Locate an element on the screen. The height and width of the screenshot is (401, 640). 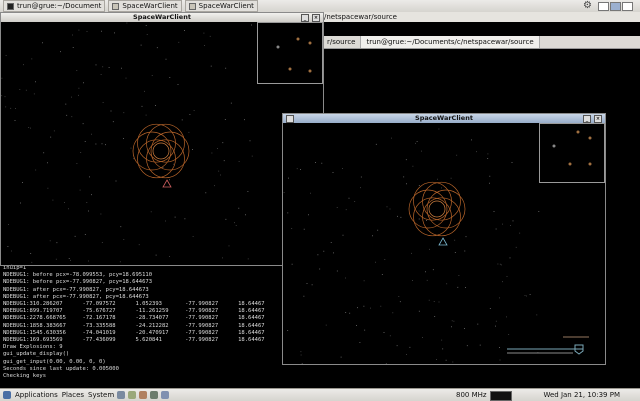
cpu-frequency: 800 MHz is located at coordinates (471, 395).